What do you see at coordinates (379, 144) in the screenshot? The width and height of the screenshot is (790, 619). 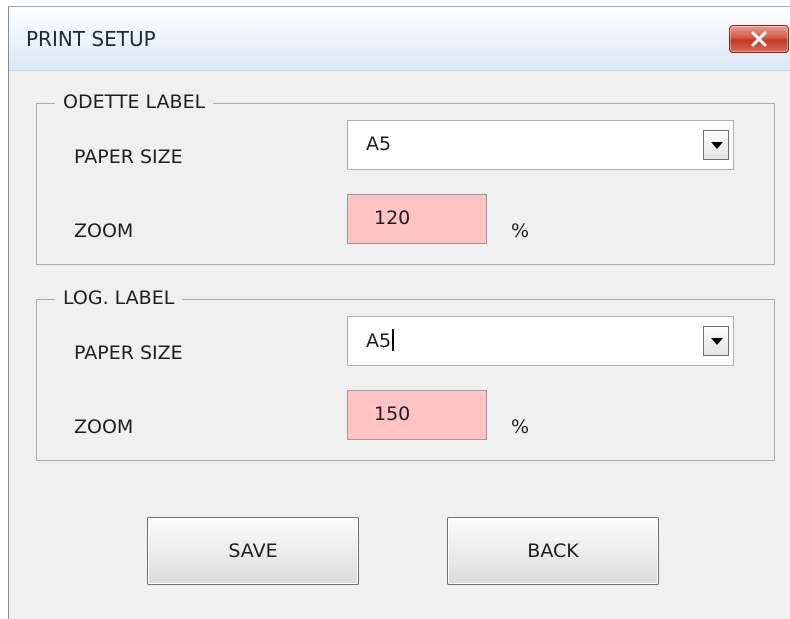 I see `odette-paper-size-value: A5` at bounding box center [379, 144].